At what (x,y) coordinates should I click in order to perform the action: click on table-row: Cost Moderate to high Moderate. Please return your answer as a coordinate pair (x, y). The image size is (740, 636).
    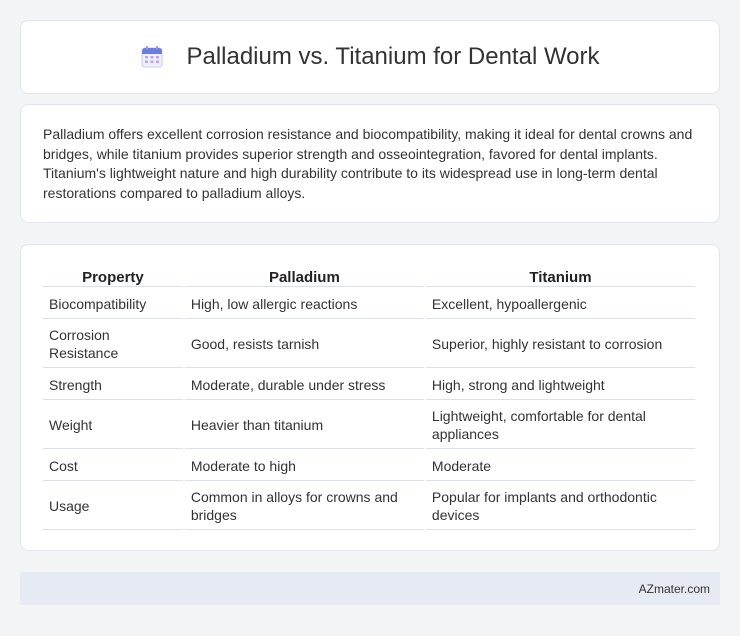
    Looking at the image, I should click on (369, 466).